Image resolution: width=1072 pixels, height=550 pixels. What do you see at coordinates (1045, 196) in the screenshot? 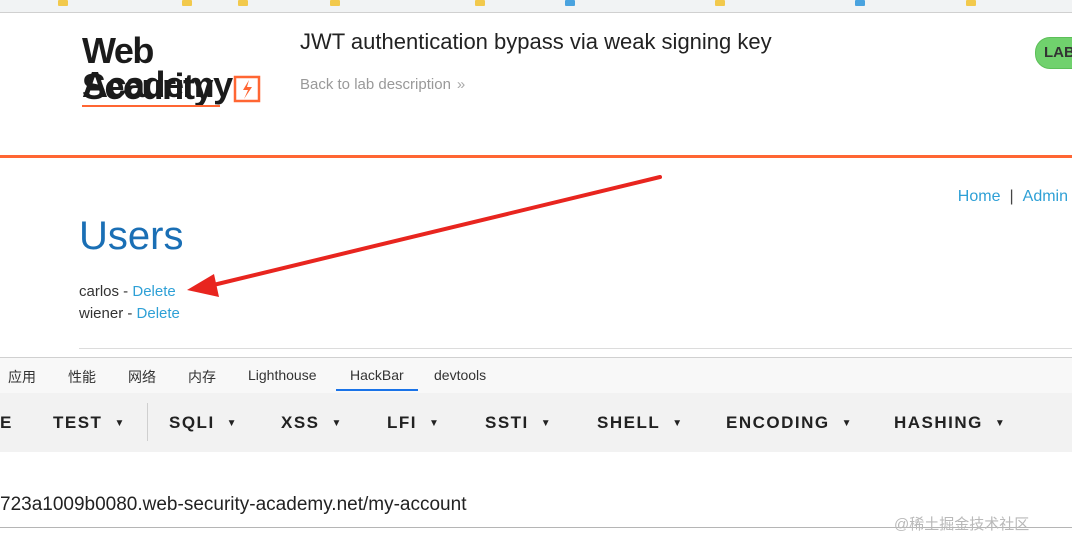
I see `admin-link: Admin` at bounding box center [1045, 196].